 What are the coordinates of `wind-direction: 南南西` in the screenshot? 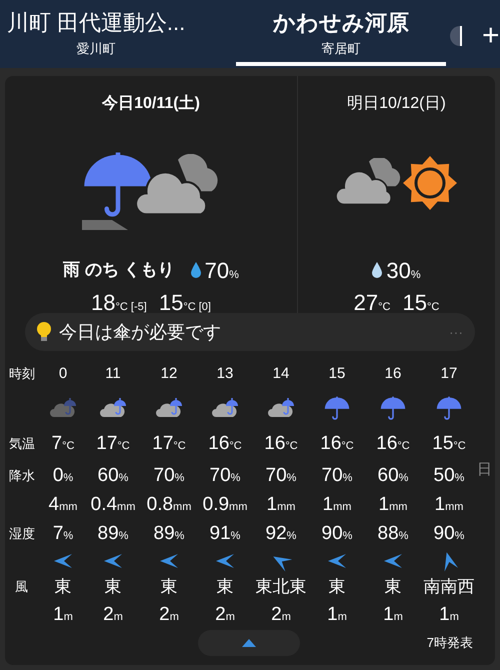 It's located at (449, 587).